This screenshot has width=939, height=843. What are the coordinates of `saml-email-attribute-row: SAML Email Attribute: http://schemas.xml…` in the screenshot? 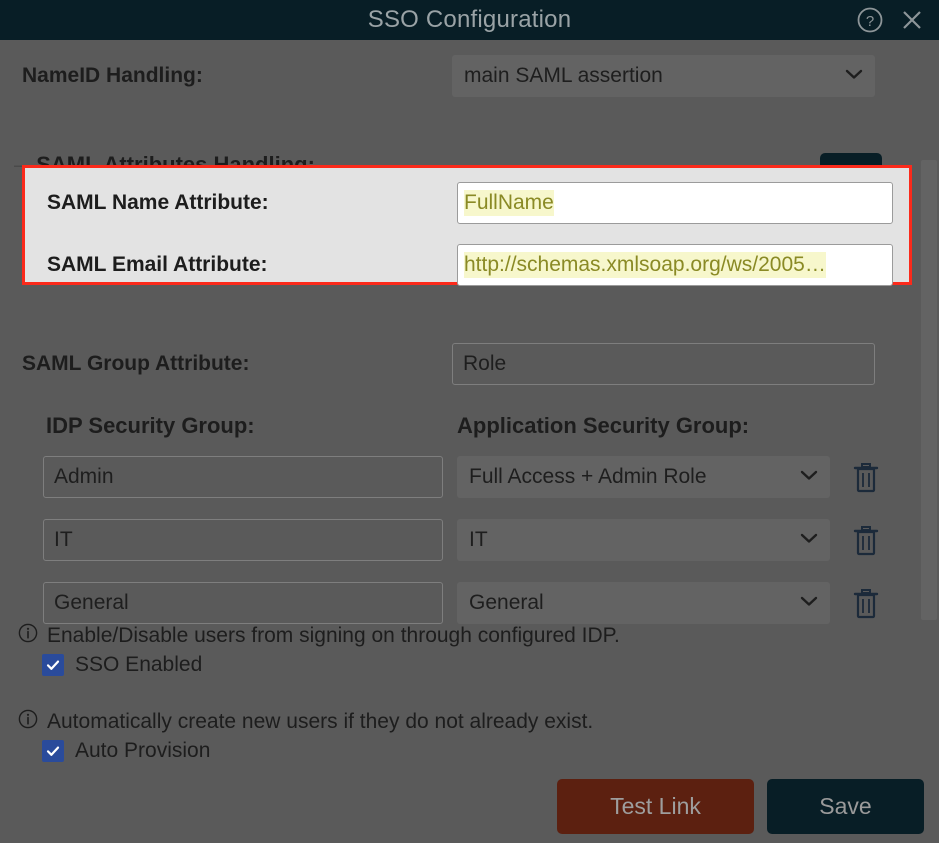 It's located at (470, 265).